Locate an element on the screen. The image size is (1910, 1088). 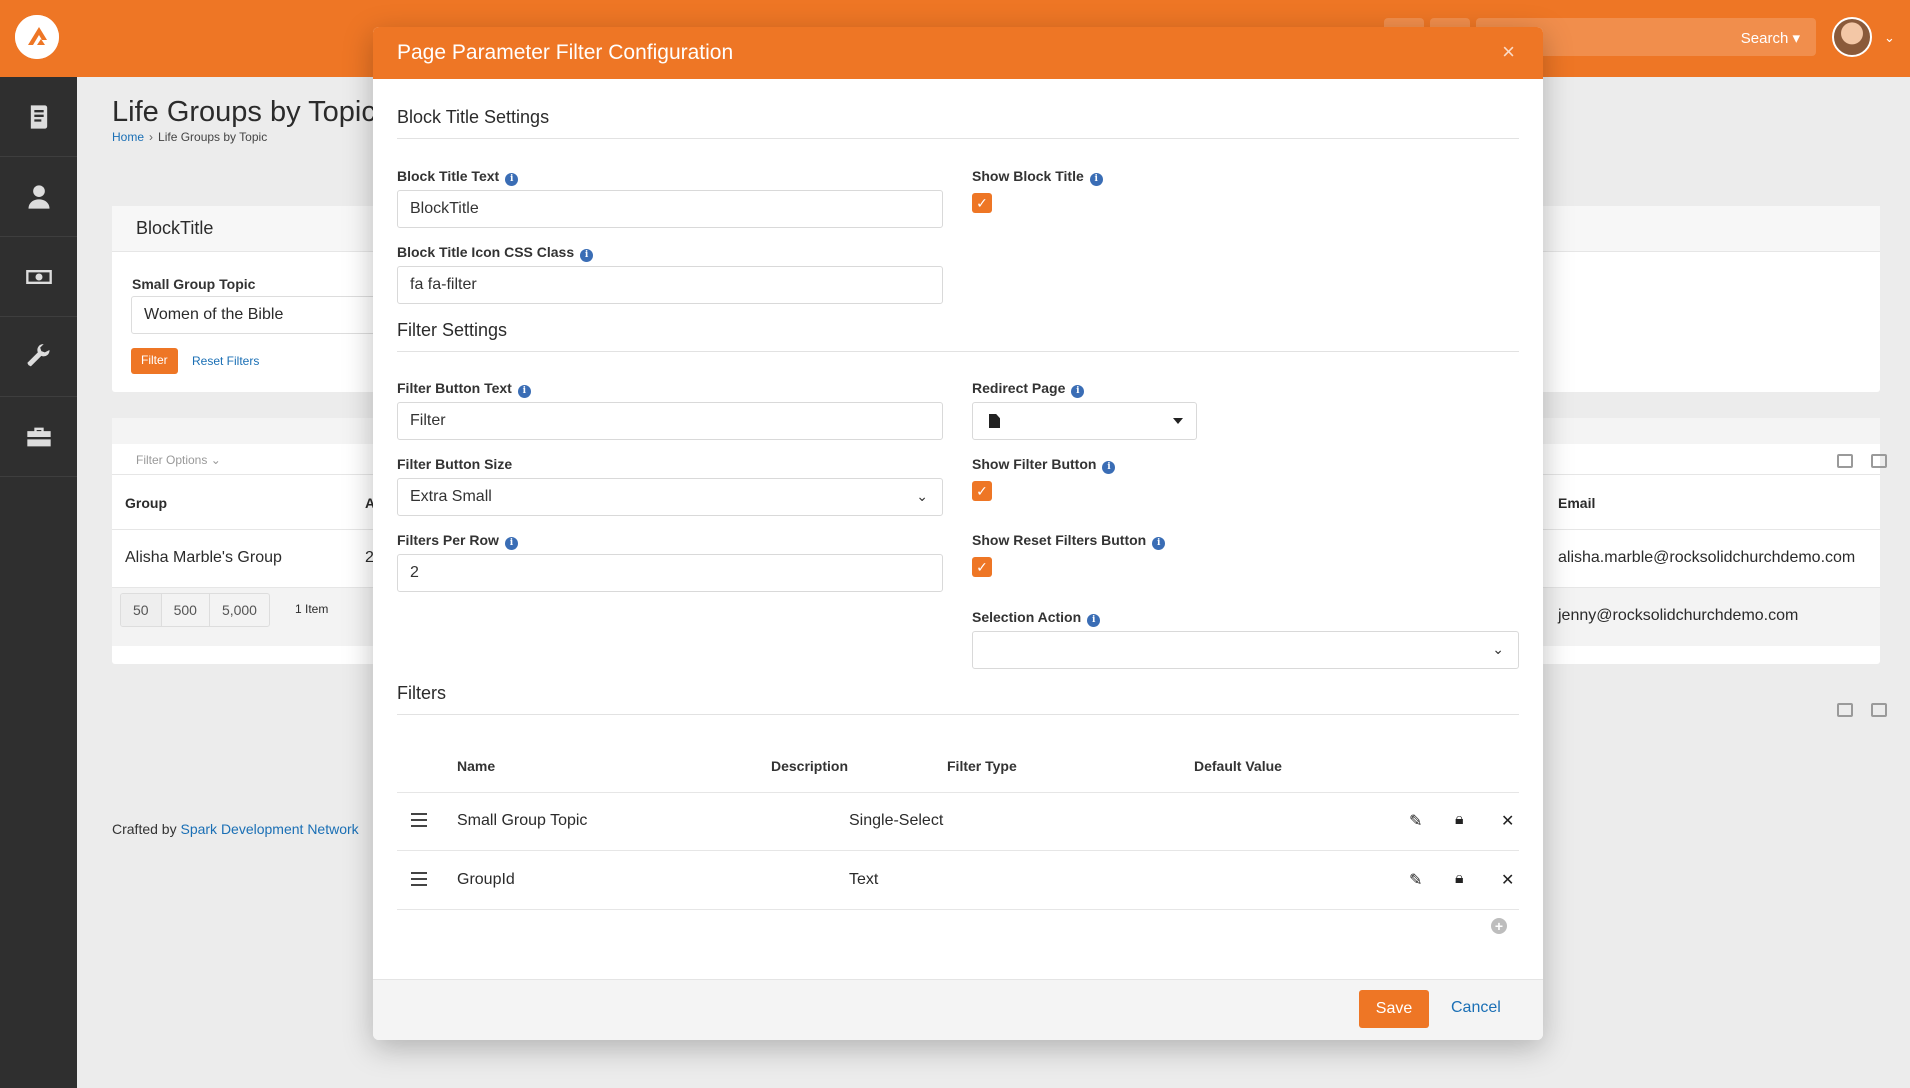
filter-block-title: BlockTitle is located at coordinates (175, 228).